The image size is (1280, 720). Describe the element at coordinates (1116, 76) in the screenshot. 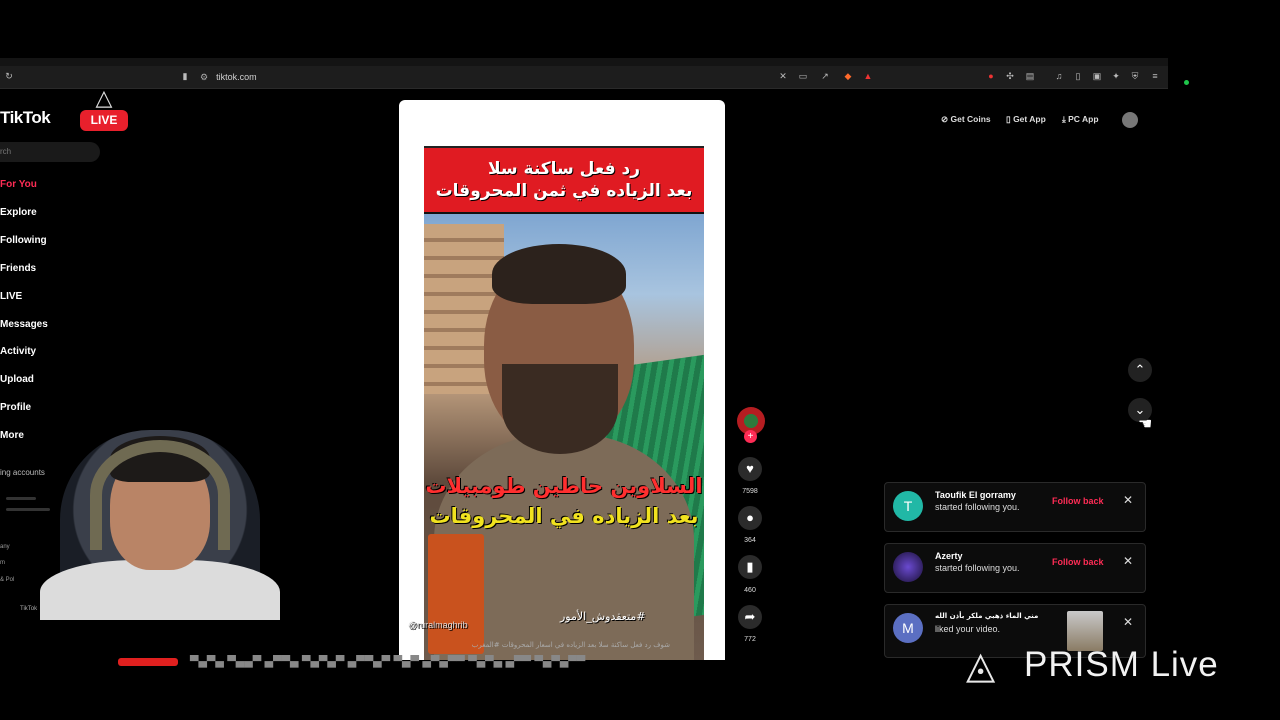

I see `ai-icon: ✦` at that location.